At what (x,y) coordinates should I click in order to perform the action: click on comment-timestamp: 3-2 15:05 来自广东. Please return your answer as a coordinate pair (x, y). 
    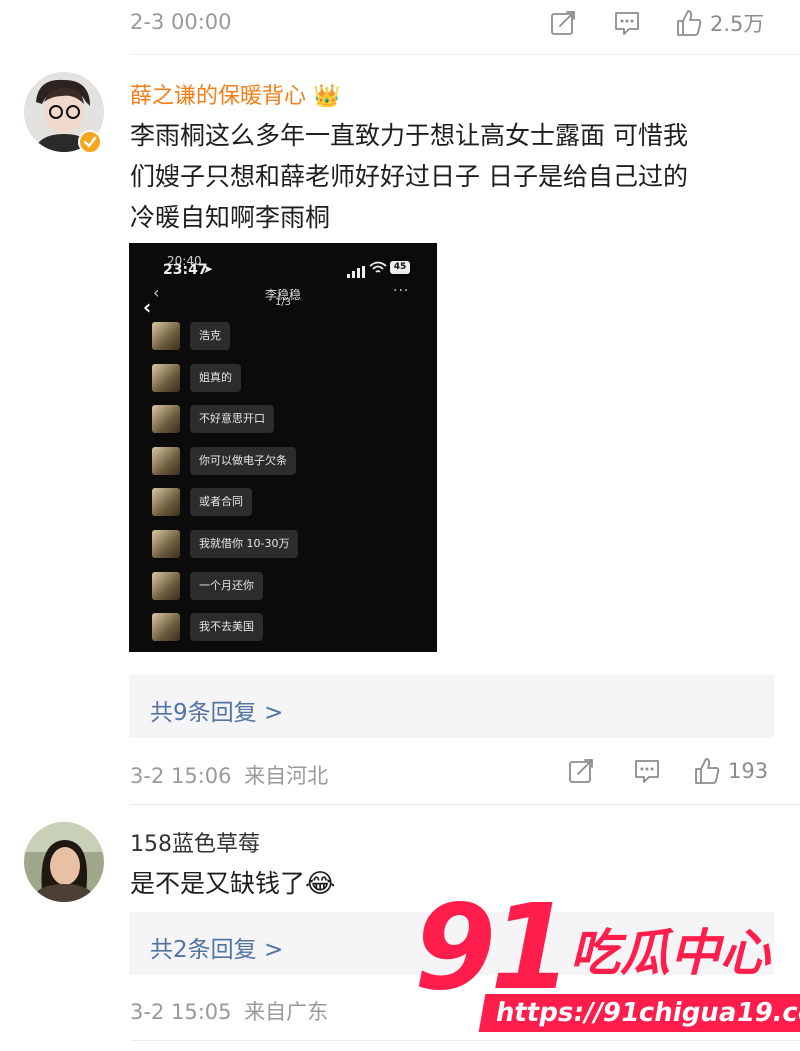
    Looking at the image, I should click on (229, 1011).